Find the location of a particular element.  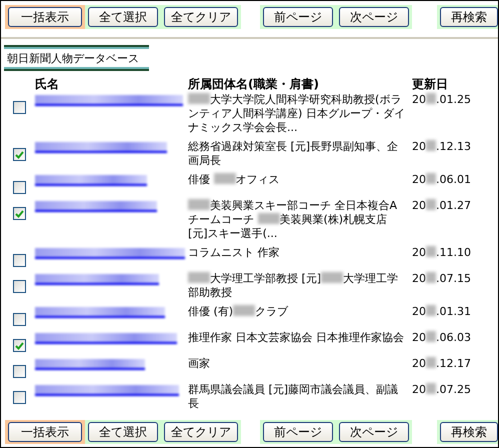

affiliation-text: 群馬県議会議員 [元]藤岡市議会議員、副議長 is located at coordinates (294, 397).